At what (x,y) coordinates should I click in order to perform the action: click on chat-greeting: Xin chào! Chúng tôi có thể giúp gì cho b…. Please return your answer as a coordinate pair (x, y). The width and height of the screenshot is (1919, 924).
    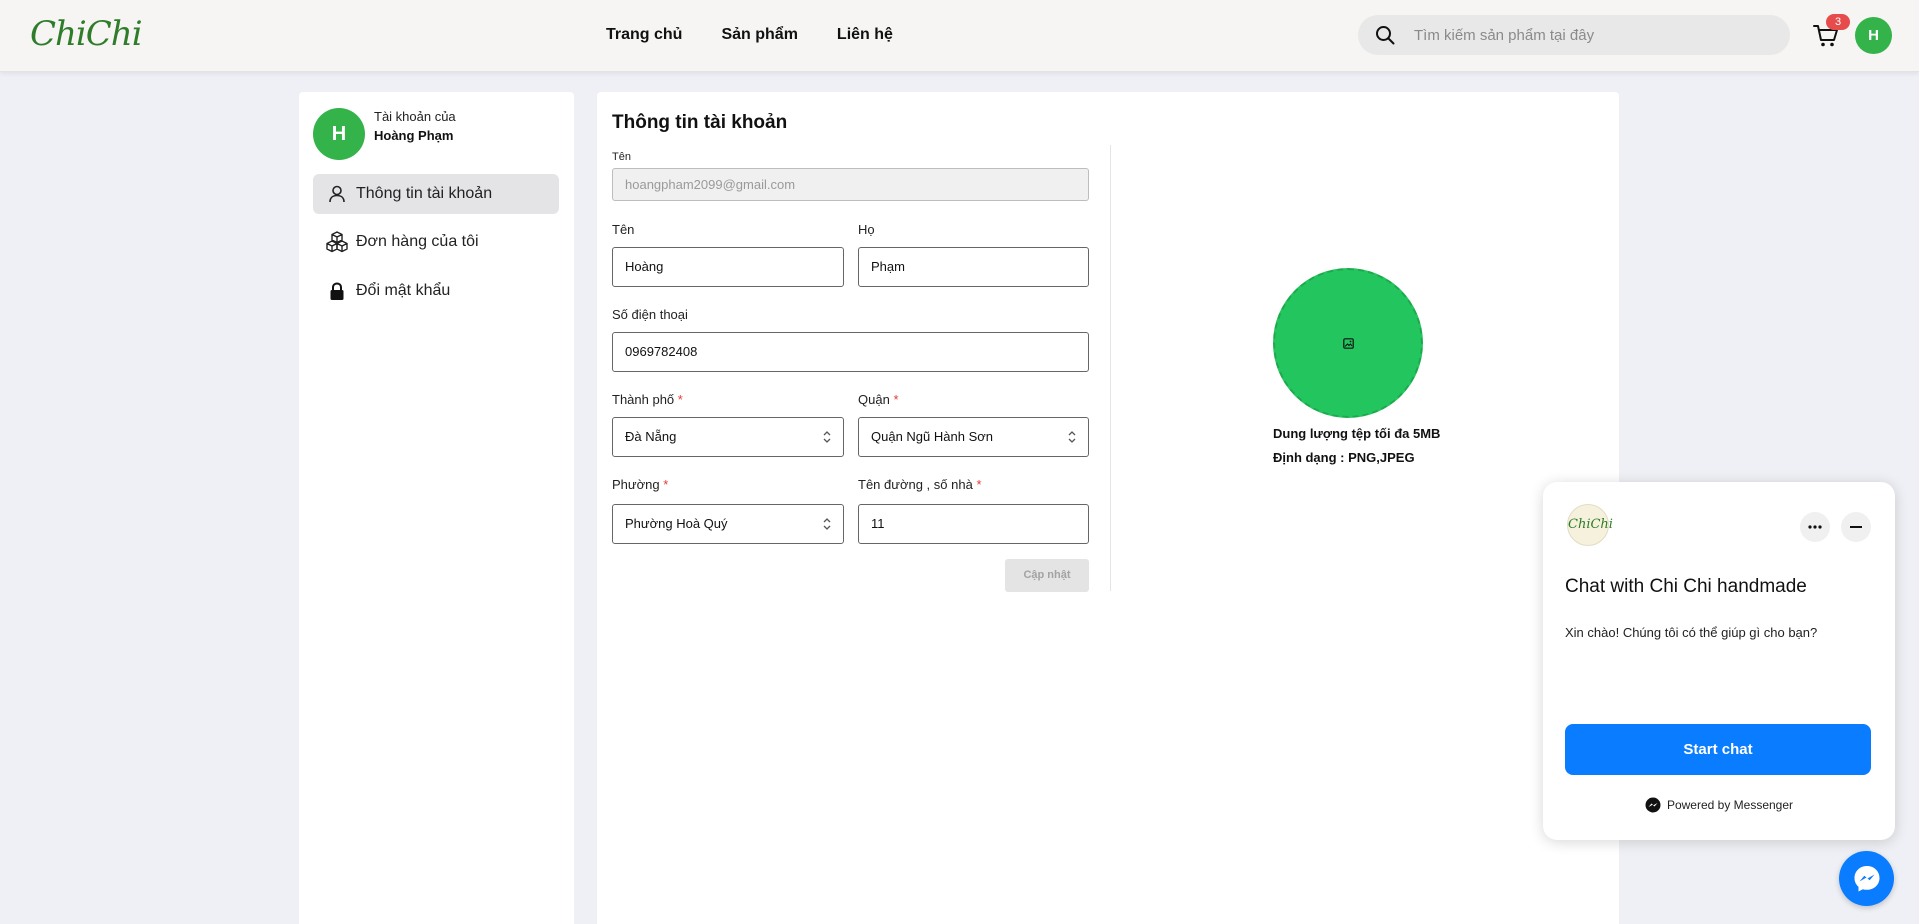
    Looking at the image, I should click on (1691, 632).